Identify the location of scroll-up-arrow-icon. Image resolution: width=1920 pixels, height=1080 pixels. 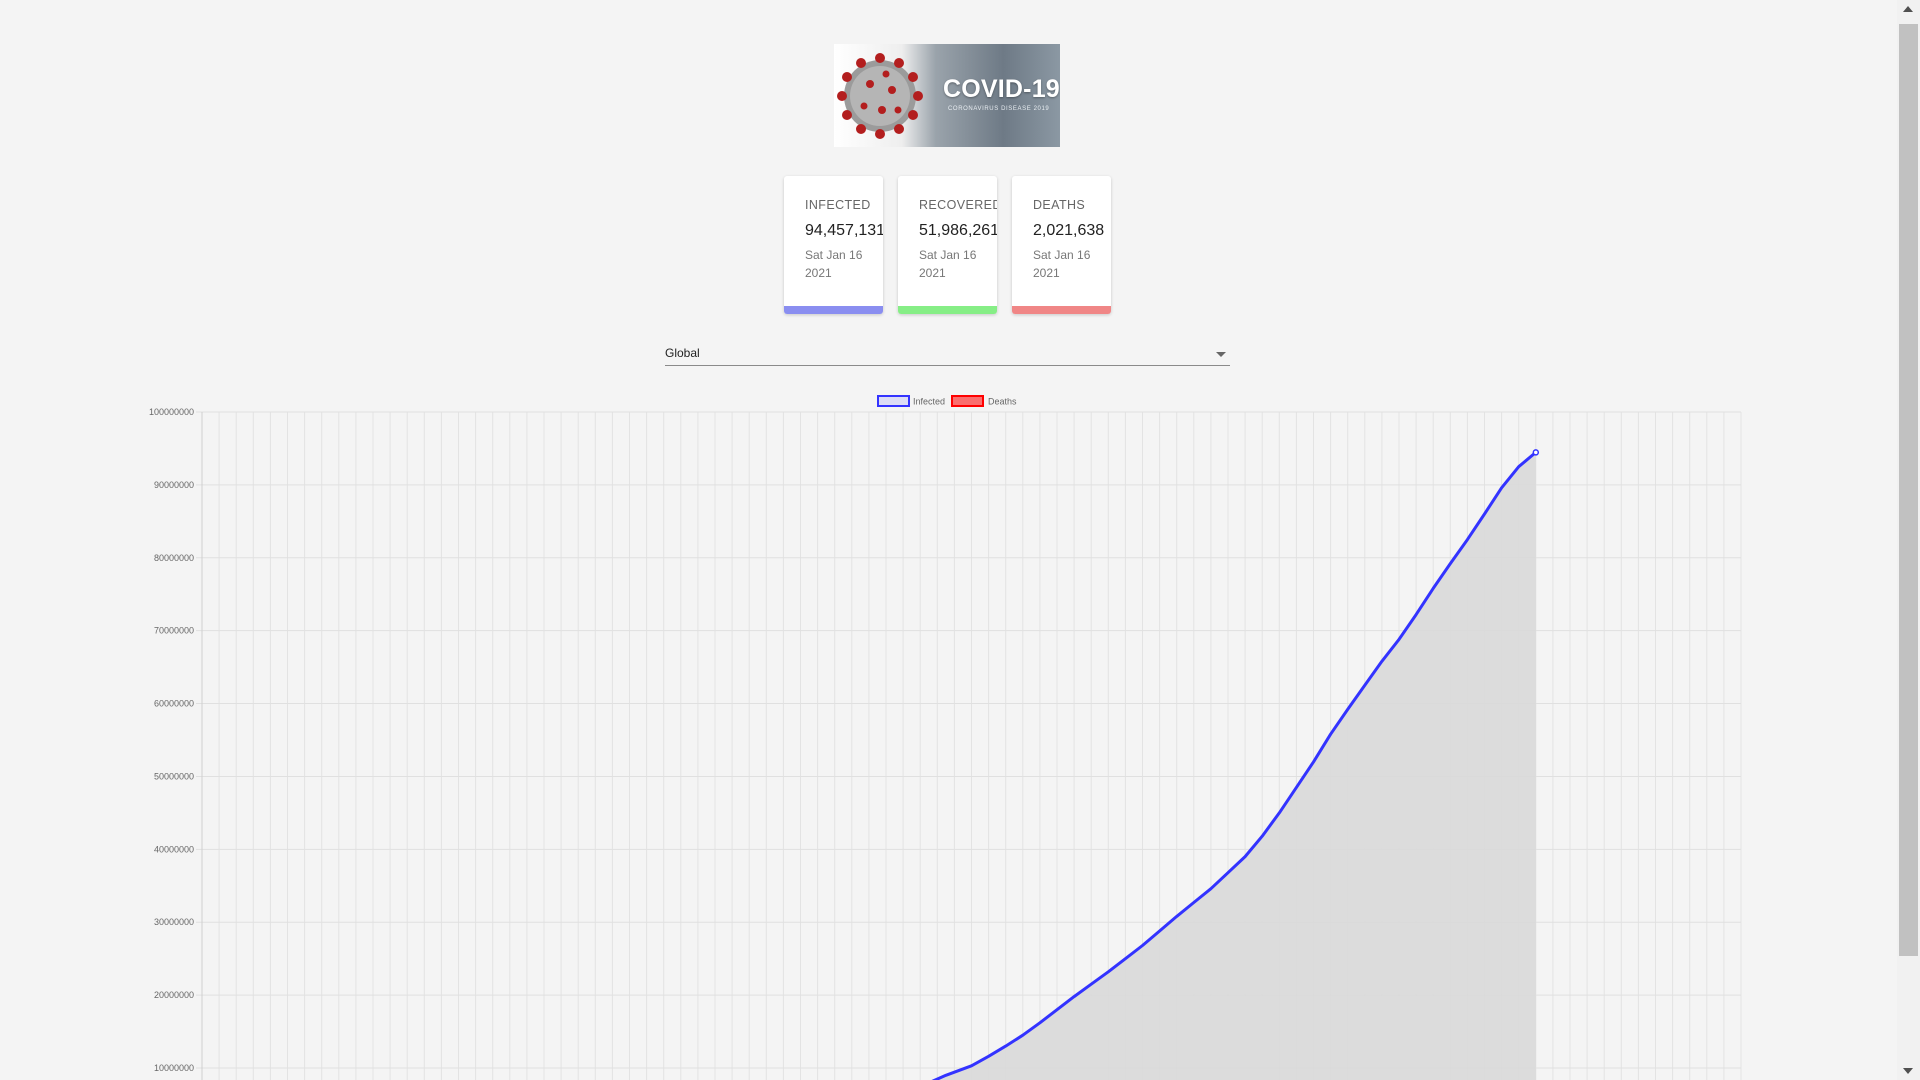
(1908, 9).